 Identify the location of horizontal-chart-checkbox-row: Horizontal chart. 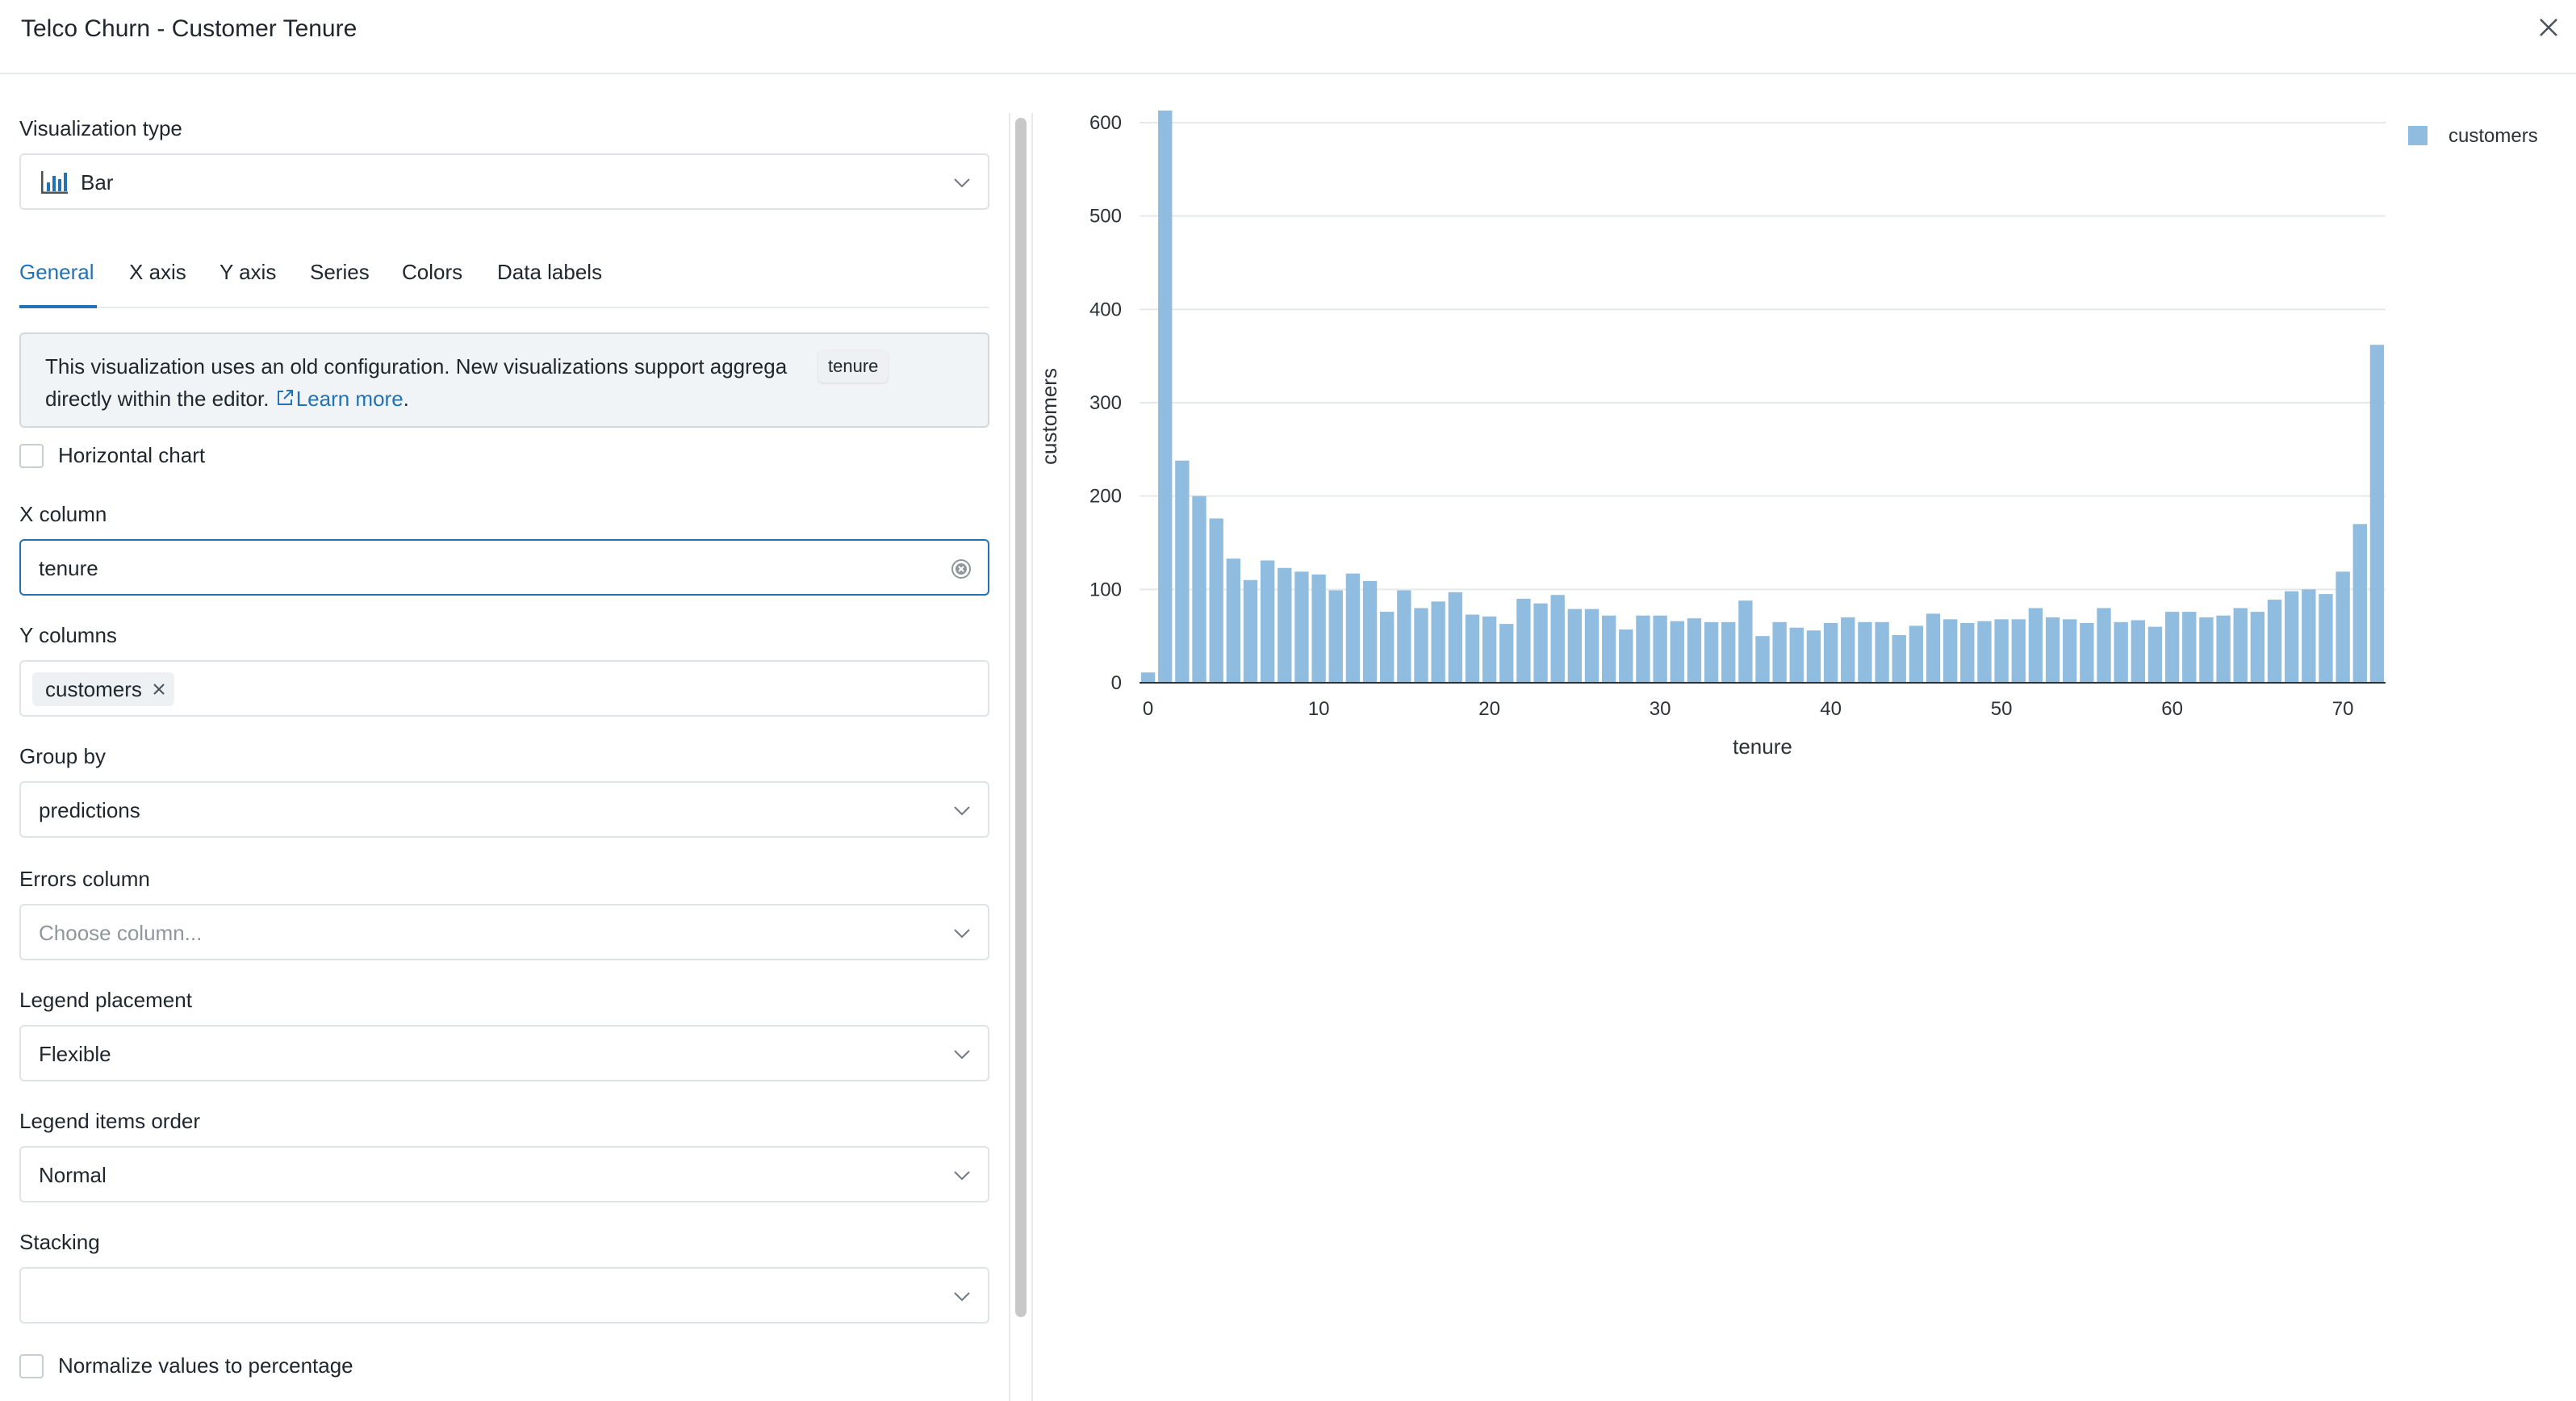
(180, 455).